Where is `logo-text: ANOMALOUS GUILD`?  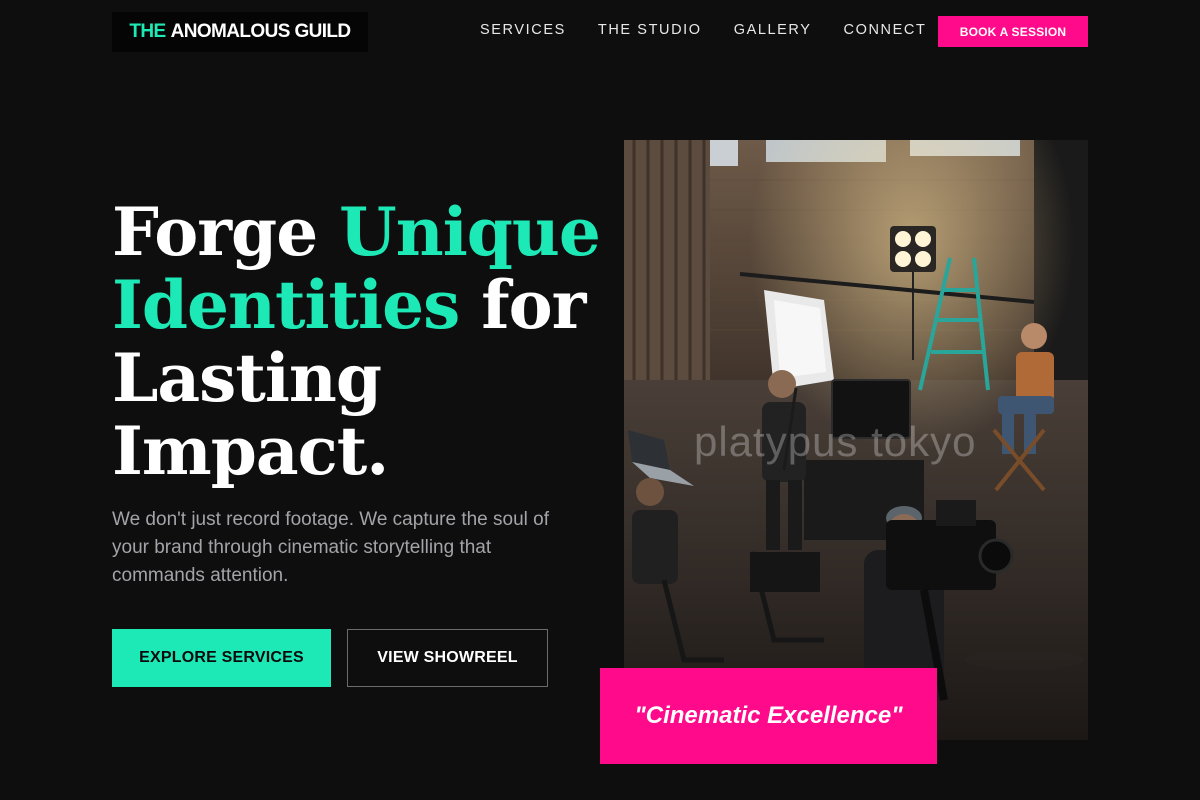
logo-text: ANOMALOUS GUILD is located at coordinates (261, 31).